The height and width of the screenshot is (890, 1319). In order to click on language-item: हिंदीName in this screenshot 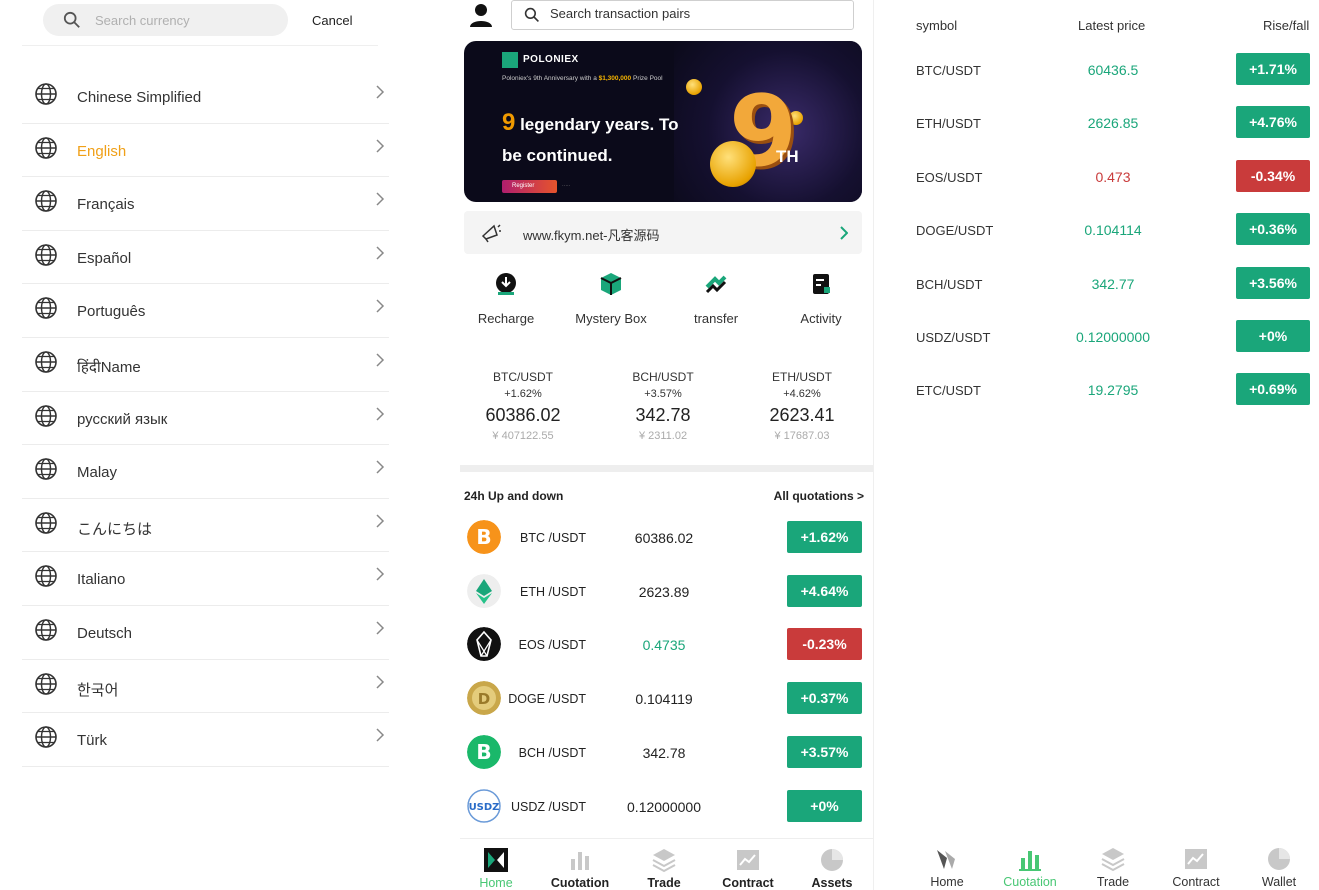, I will do `click(205, 365)`.